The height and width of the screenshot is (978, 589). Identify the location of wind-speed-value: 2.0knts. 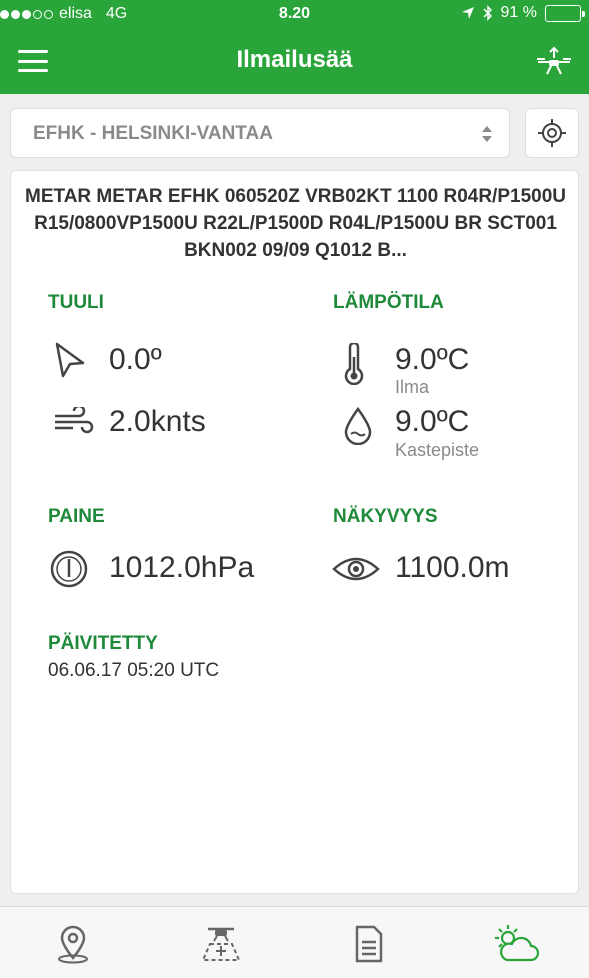
(157, 421).